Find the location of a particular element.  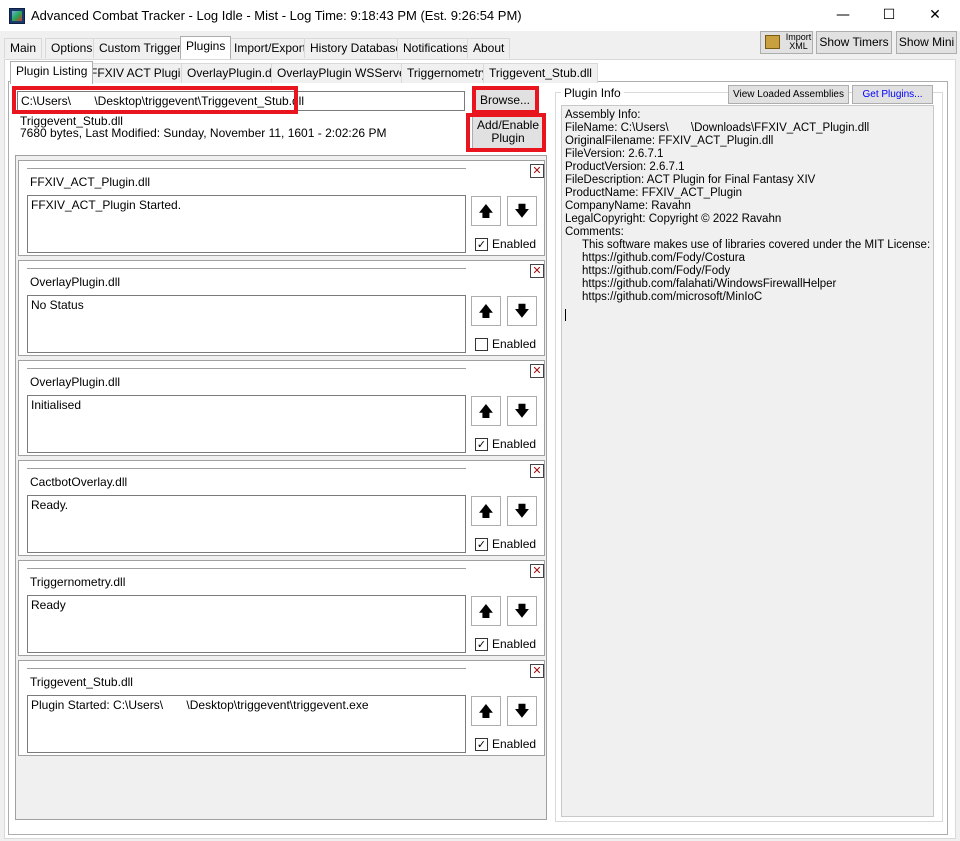

import-xml-label-2: XML is located at coordinates (798, 46).